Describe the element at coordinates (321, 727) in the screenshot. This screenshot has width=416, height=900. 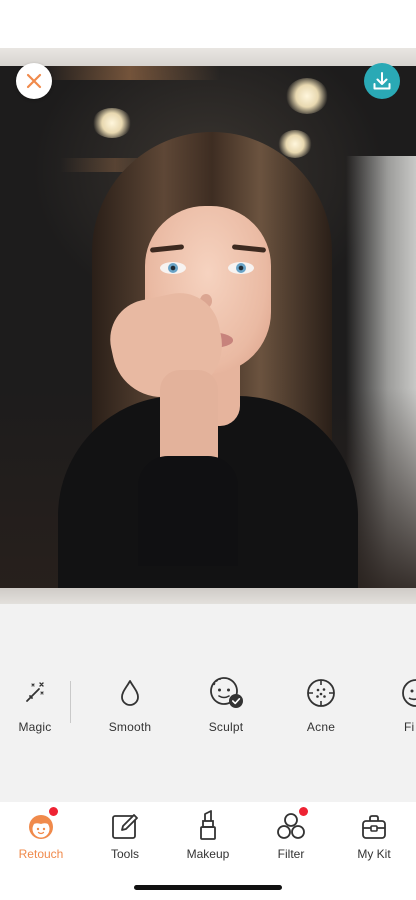
I see `tool-label: Acne` at that location.